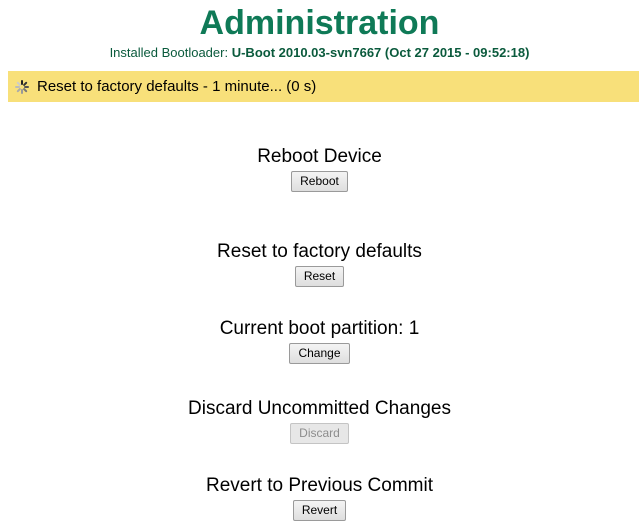  What do you see at coordinates (319, 251) in the screenshot?
I see `reset-heading: Reset to factory defaults` at bounding box center [319, 251].